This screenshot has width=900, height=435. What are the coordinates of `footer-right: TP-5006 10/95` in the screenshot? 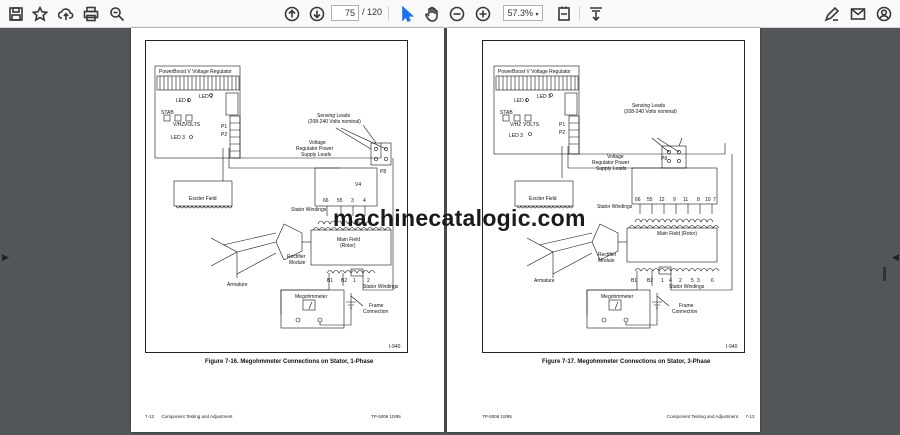 It's located at (386, 416).